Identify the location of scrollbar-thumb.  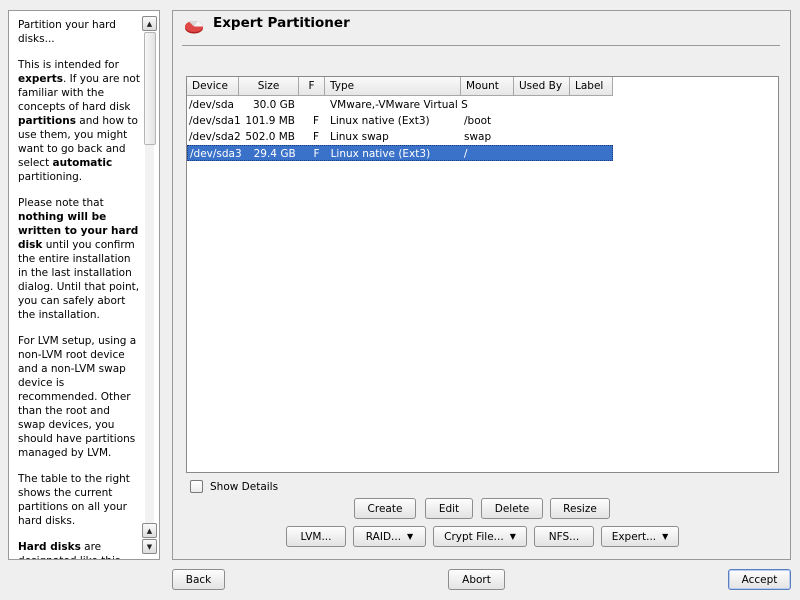
(150, 88).